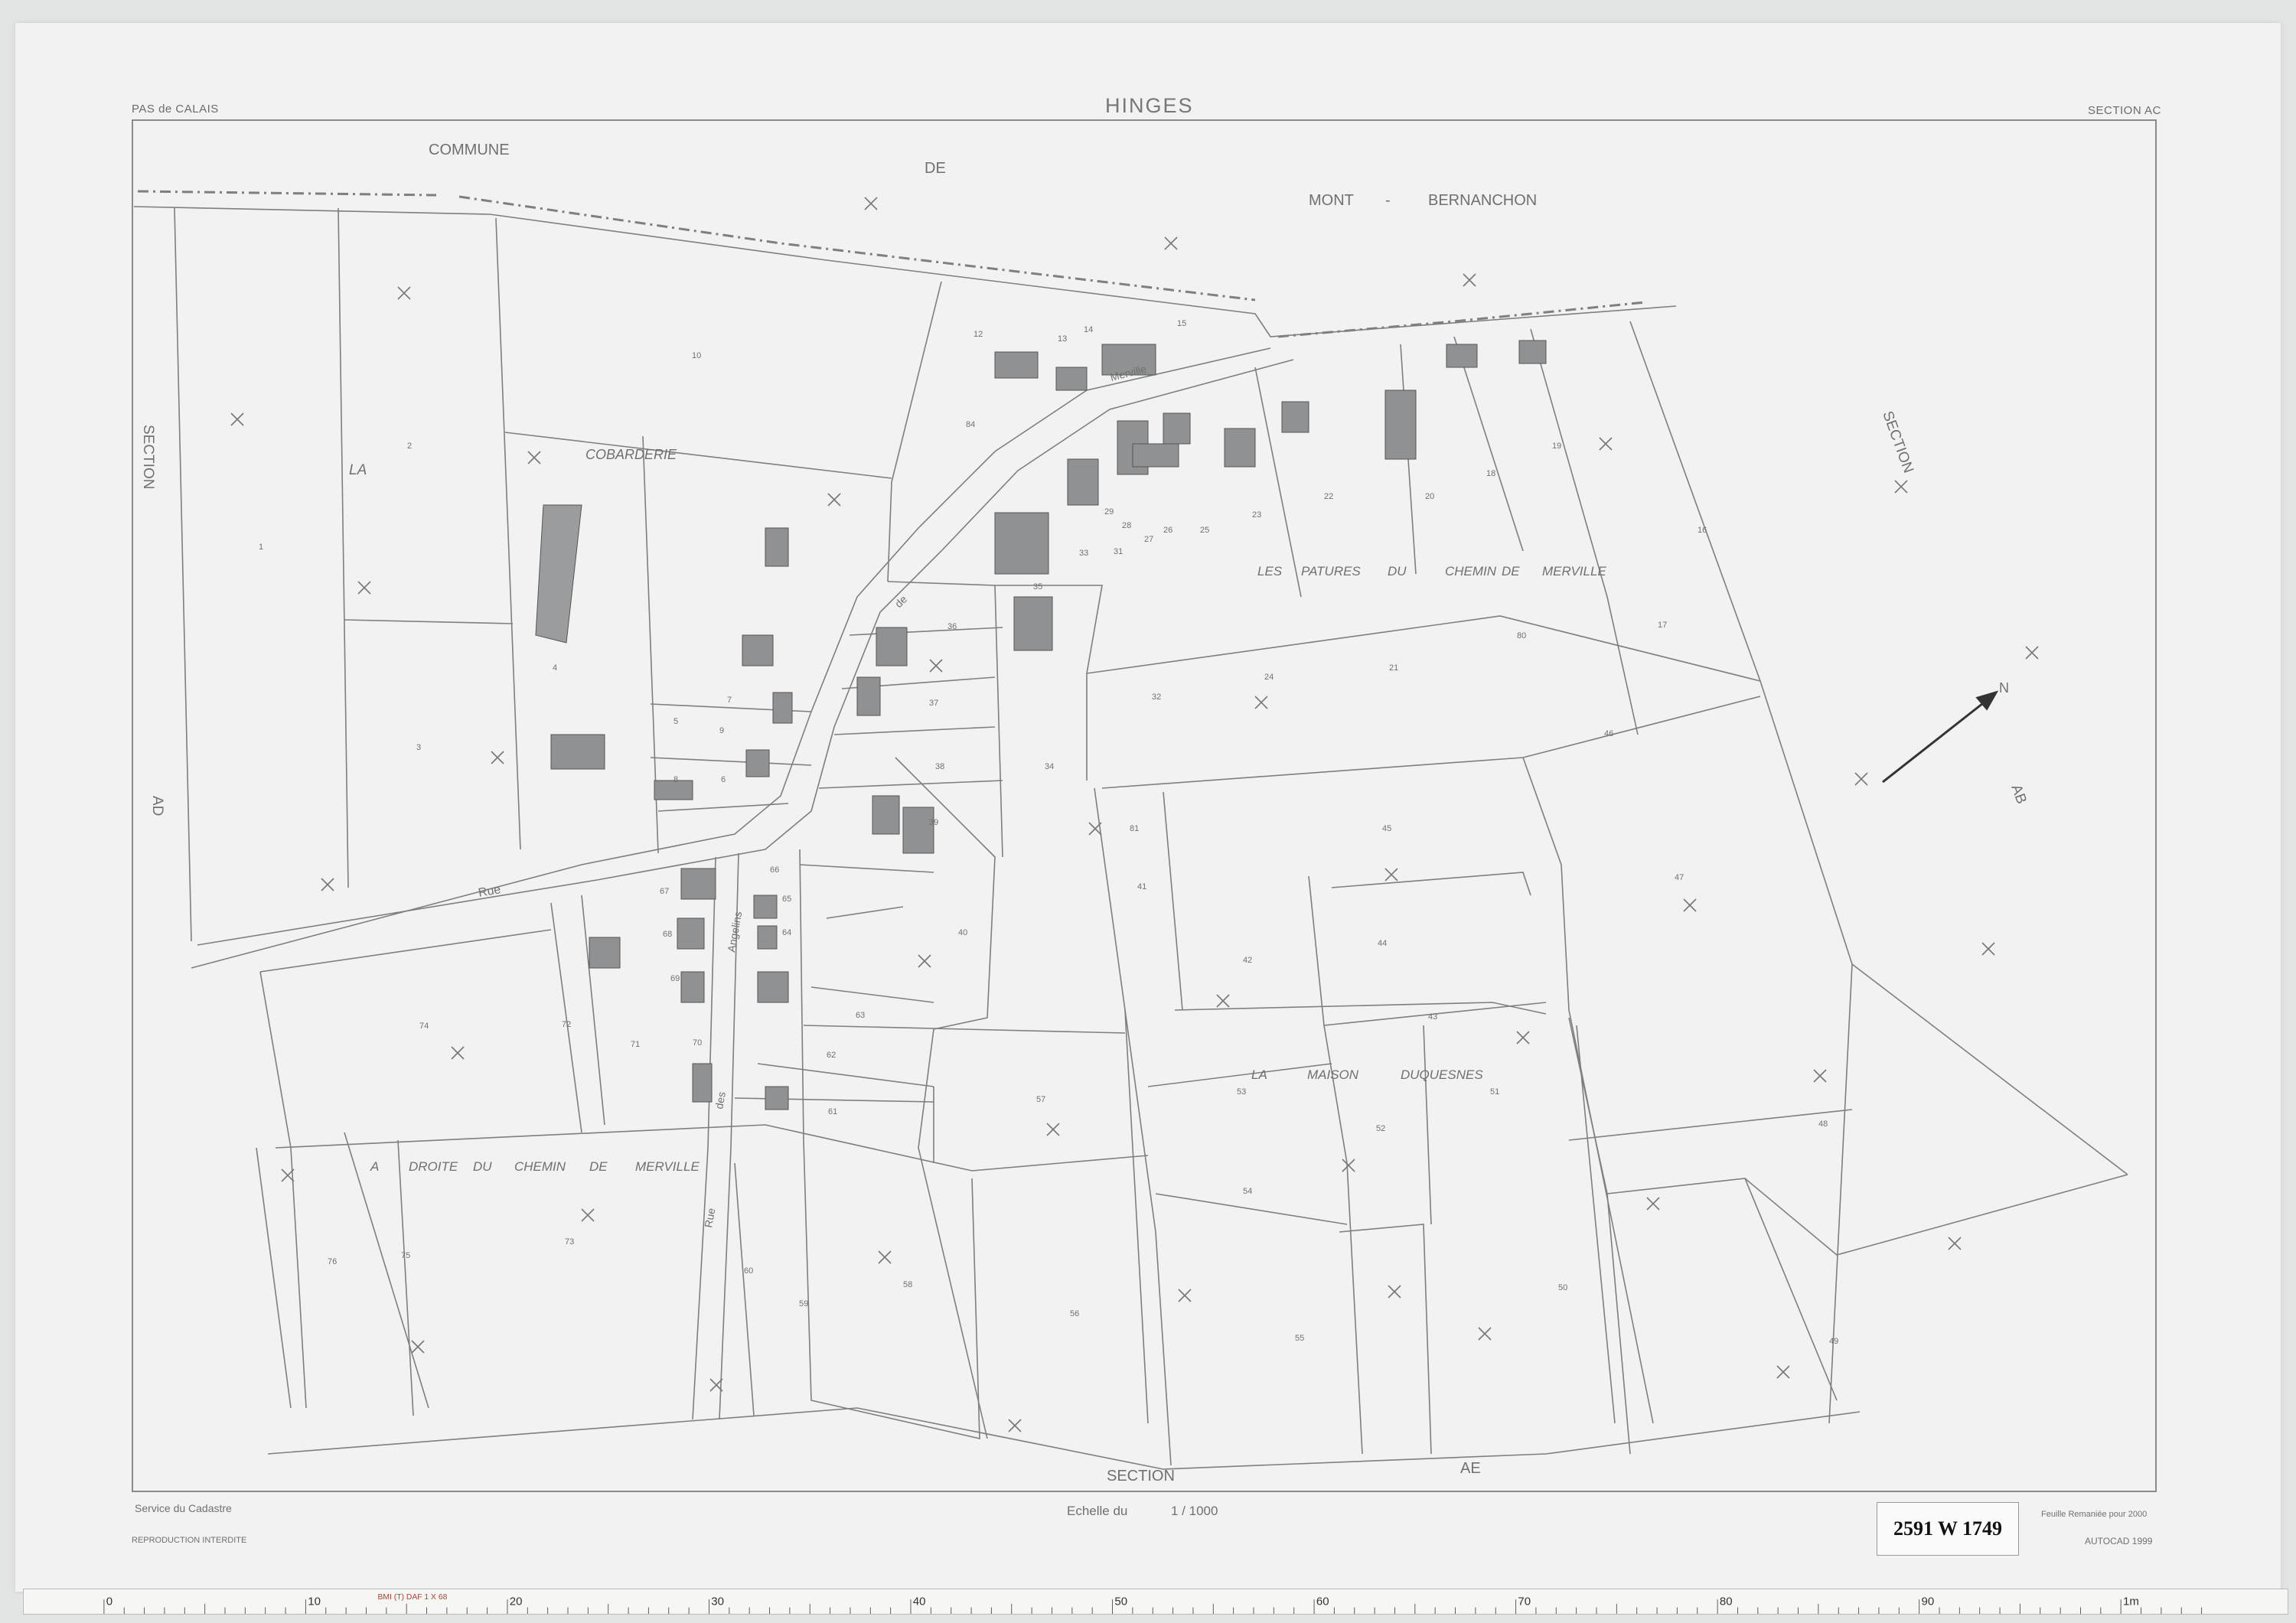 The width and height of the screenshot is (2296, 1623). Describe the element at coordinates (1524, 1602) in the screenshot. I see `ruler-mark-70: 70` at that location.